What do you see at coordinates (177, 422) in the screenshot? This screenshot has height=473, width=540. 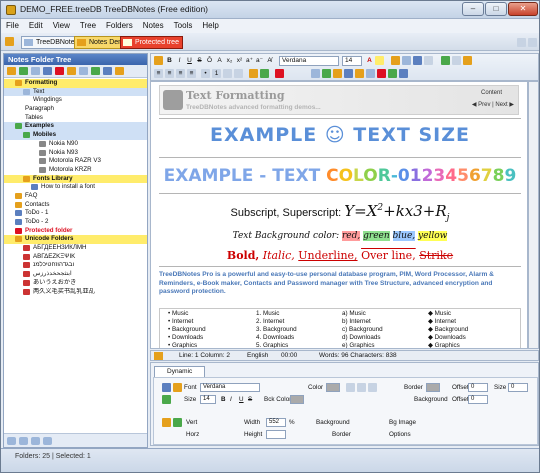 I see `cell-tool-icon` at bounding box center [177, 422].